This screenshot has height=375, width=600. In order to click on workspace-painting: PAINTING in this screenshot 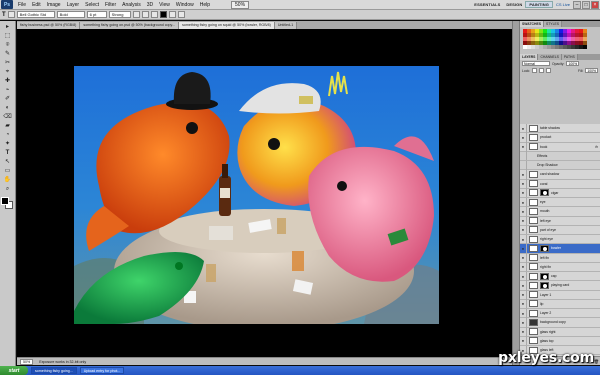, I will do `click(539, 4)`.